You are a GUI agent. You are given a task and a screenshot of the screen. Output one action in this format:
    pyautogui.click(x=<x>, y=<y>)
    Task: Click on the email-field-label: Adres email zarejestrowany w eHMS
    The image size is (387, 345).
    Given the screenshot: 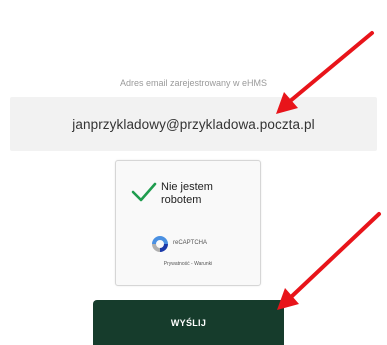 What is the action you would take?
    pyautogui.click(x=193, y=83)
    